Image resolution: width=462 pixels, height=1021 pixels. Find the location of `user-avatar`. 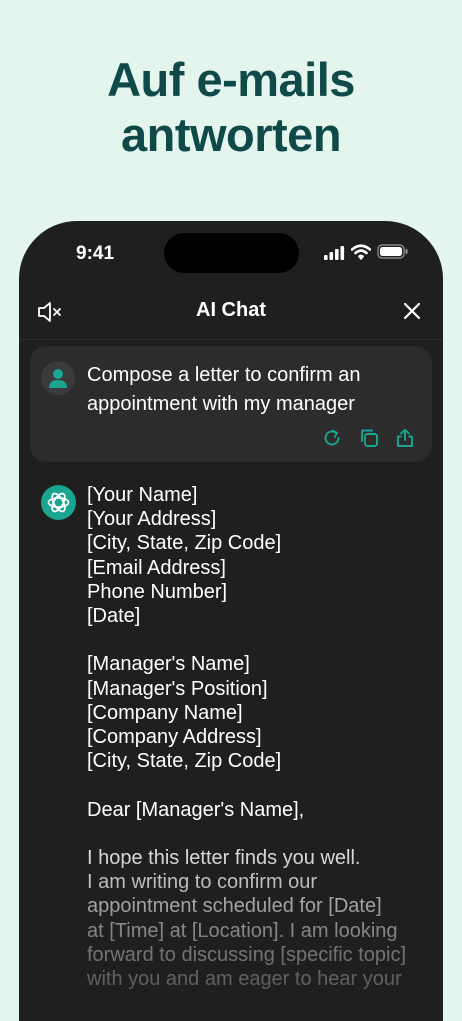

user-avatar is located at coordinates (58, 378).